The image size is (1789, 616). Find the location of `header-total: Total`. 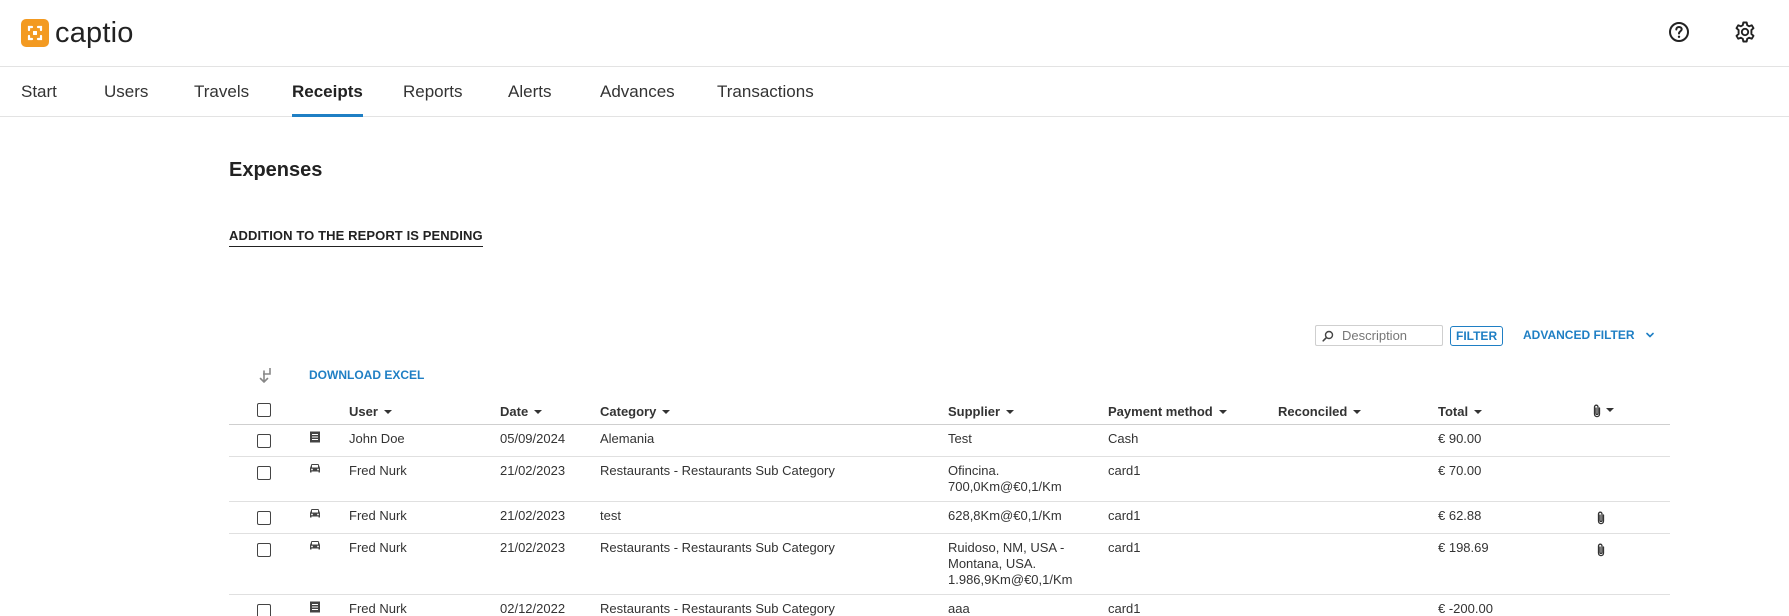

header-total: Total is located at coordinates (1460, 412).